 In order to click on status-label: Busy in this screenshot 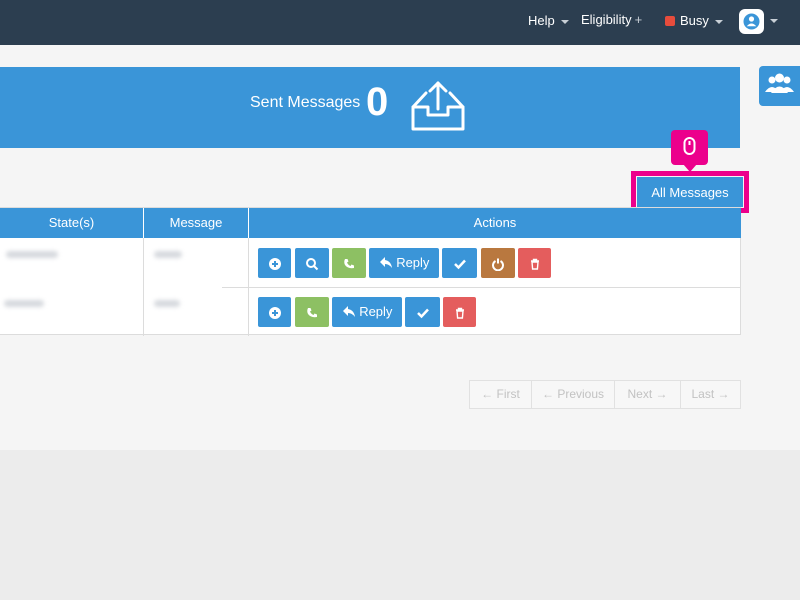, I will do `click(694, 20)`.